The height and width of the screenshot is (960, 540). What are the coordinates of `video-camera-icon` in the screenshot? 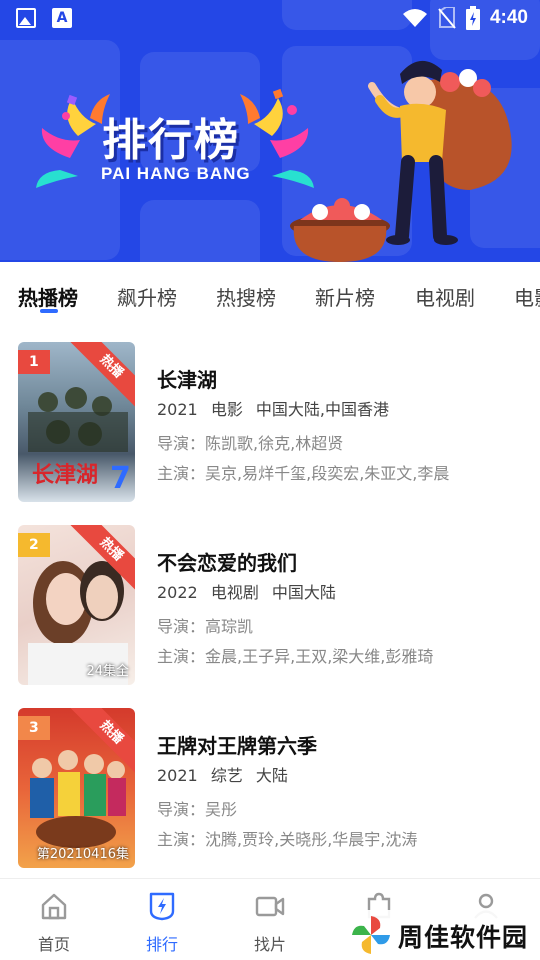 It's located at (270, 906).